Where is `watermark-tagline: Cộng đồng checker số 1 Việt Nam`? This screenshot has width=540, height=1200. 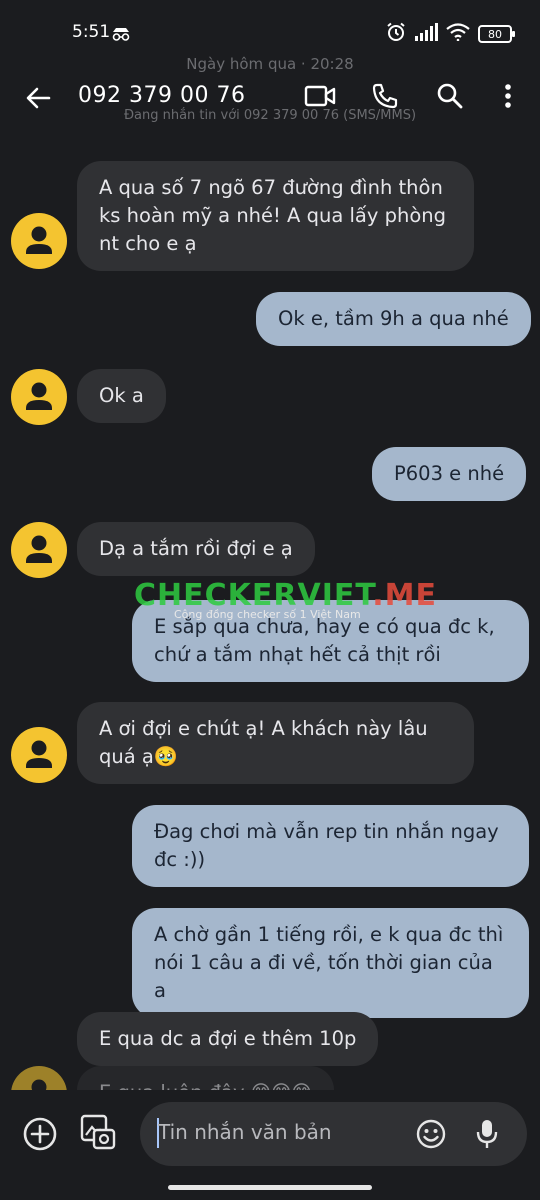
watermark-tagline: Cộng đồng checker số 1 Việt Nam is located at coordinates (267, 614).